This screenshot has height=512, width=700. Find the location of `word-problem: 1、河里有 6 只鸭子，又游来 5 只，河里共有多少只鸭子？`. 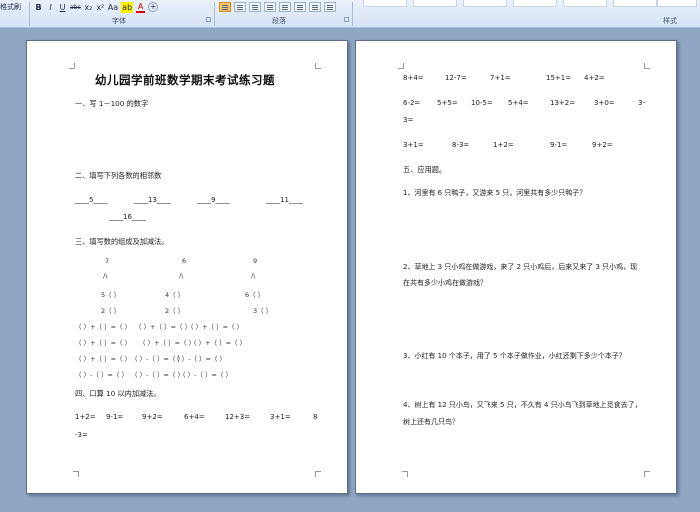

word-problem: 1、河里有 6 只鸭子，又游来 5 只，河里共有多少只鸭子？ is located at coordinates (495, 193).